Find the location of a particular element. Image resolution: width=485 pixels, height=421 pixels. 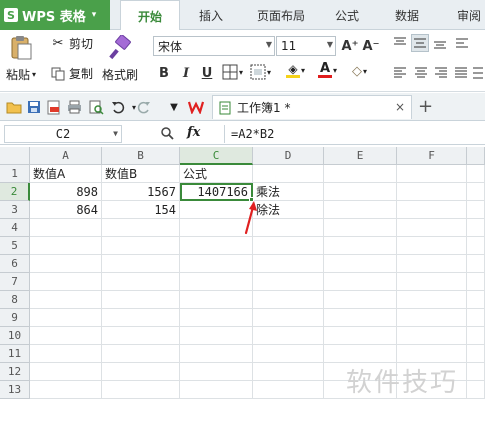

row-header-2: 2 is located at coordinates (15, 192).